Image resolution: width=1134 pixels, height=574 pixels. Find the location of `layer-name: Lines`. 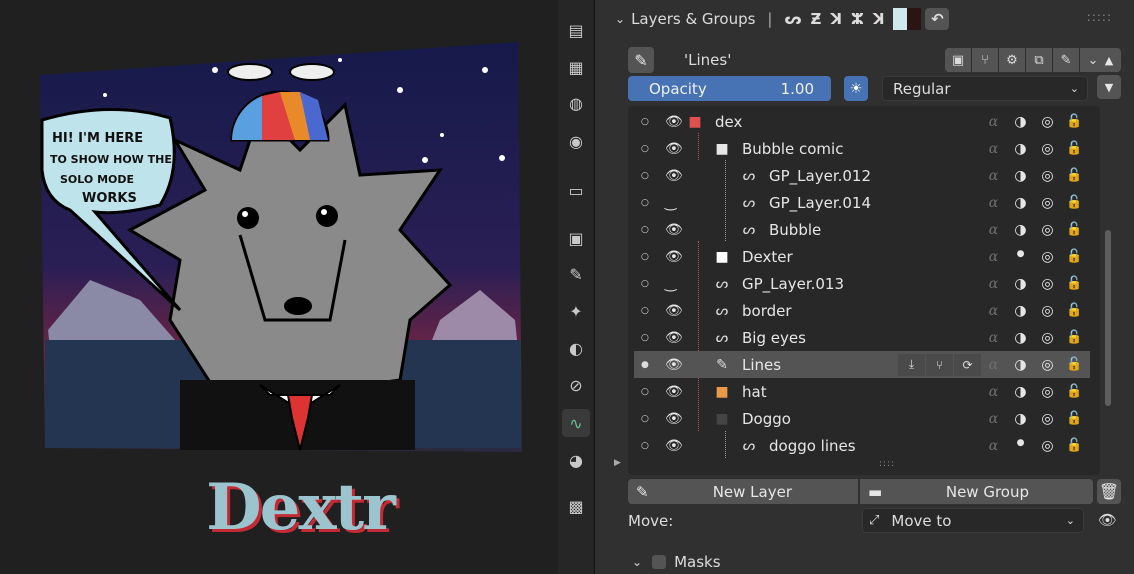

layer-name: Lines is located at coordinates (761, 365).